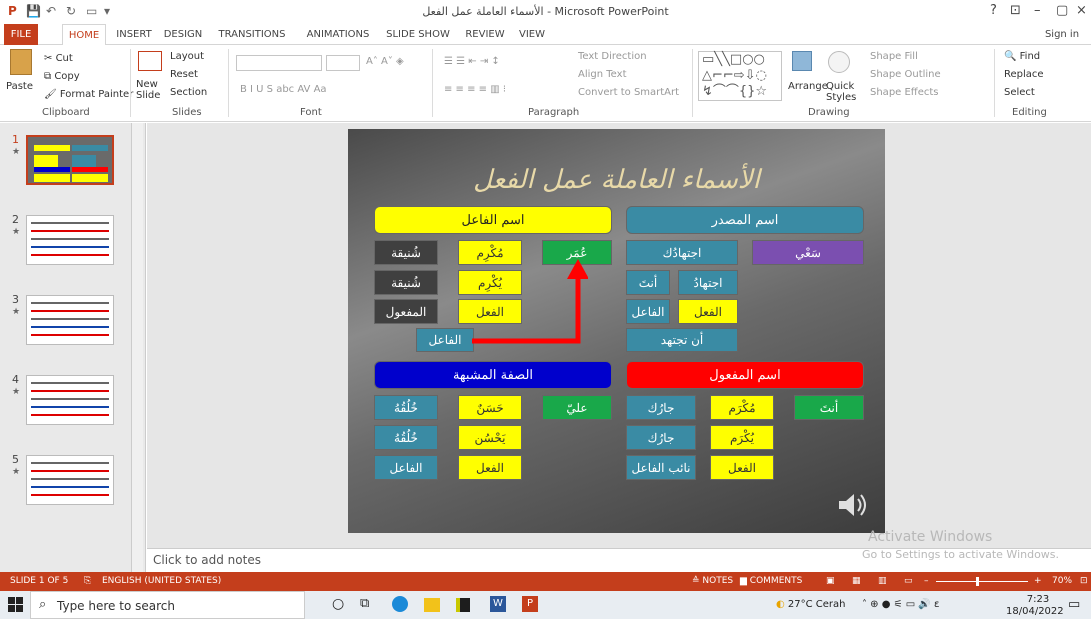 The height and width of the screenshot is (619, 1091). What do you see at coordinates (485, 34) in the screenshot?
I see `tab-review: REVIEW` at bounding box center [485, 34].